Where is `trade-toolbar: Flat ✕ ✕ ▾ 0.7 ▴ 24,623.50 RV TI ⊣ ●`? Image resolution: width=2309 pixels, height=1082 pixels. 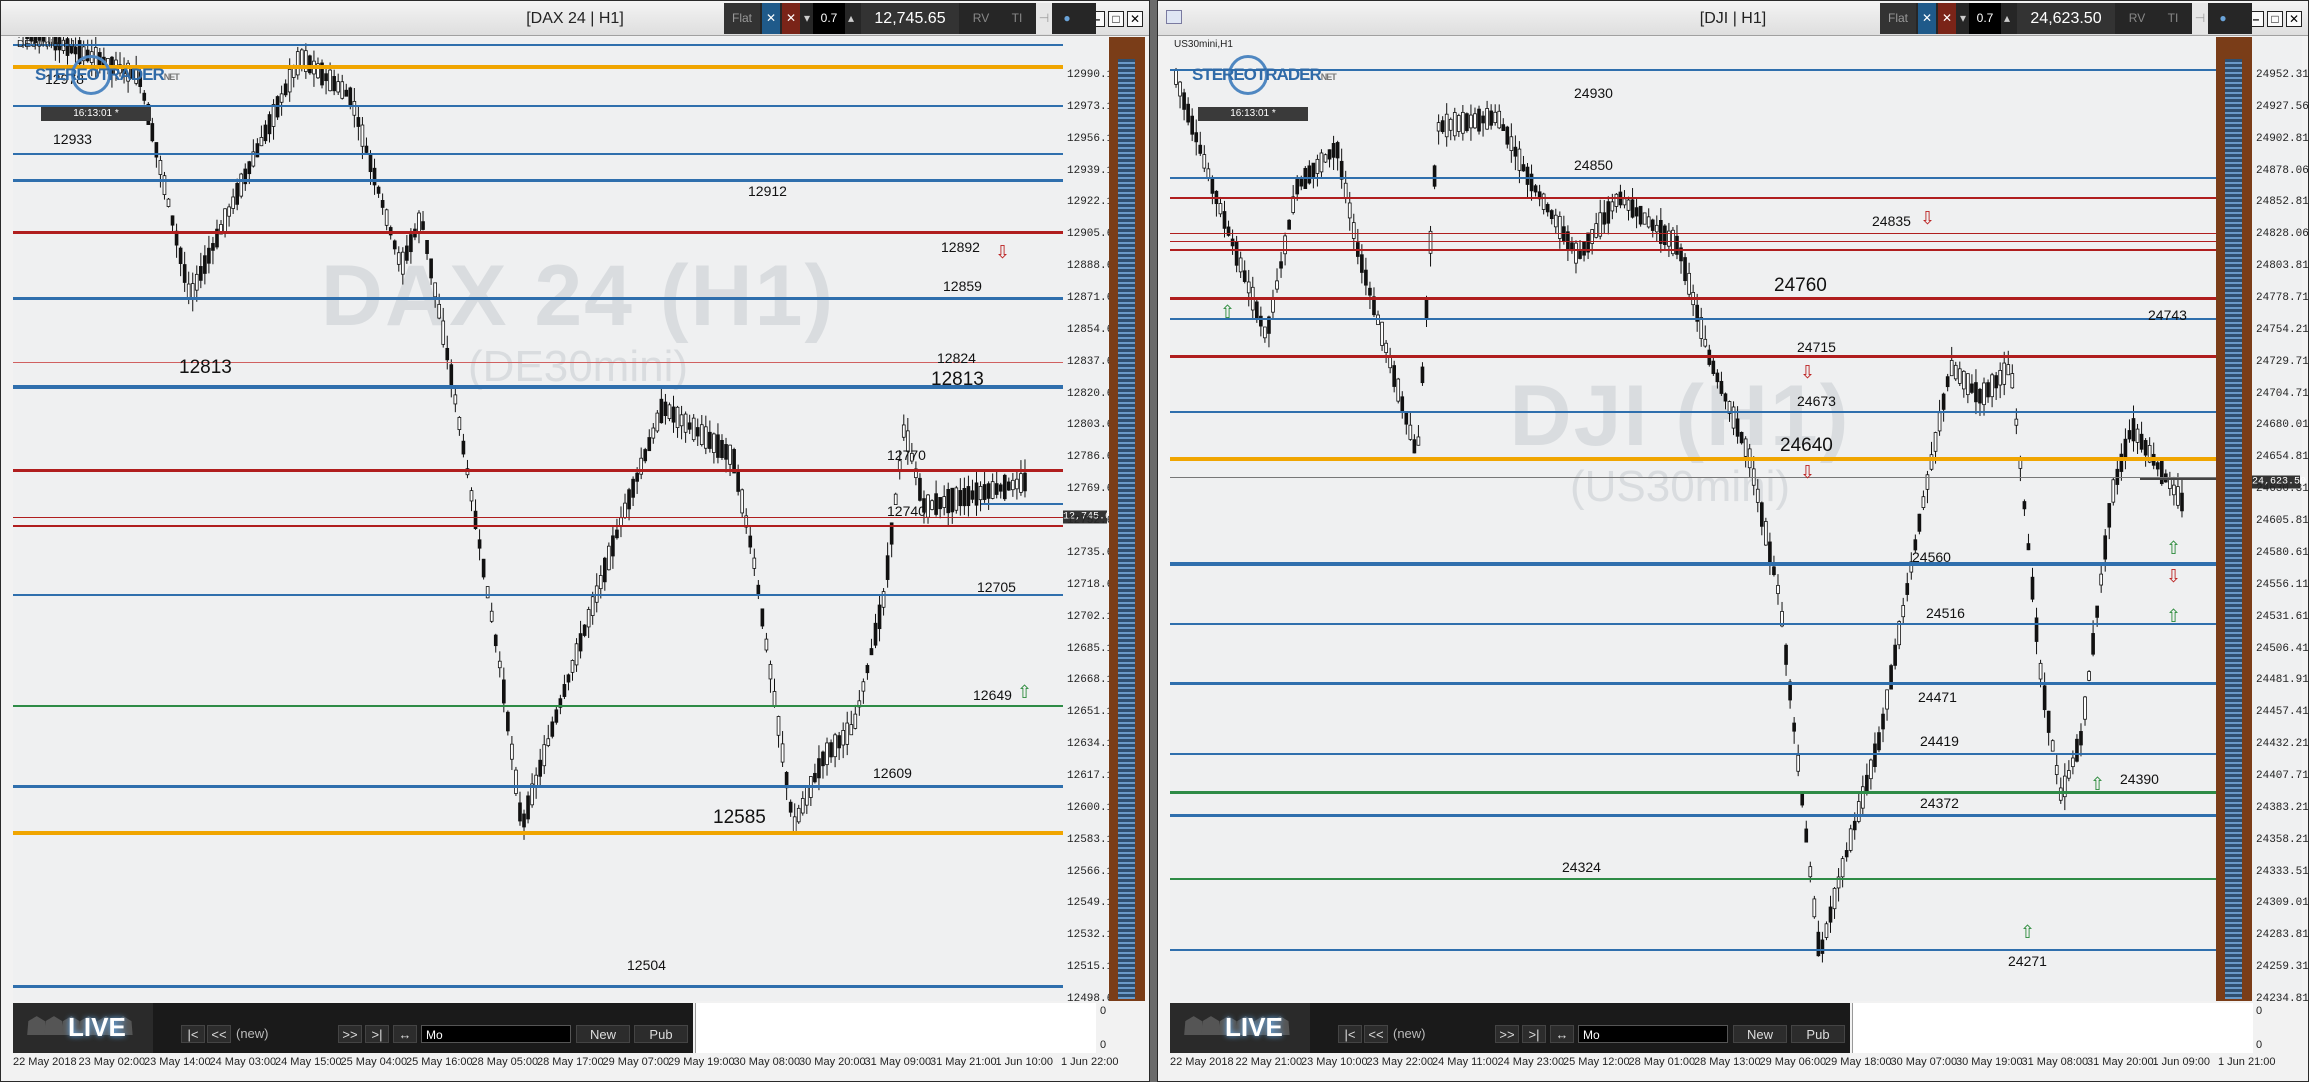
trade-toolbar: Flat ✕ ✕ ▾ 0.7 ▴ 24,623.50 RV TI ⊣ ● is located at coordinates (2066, 18).